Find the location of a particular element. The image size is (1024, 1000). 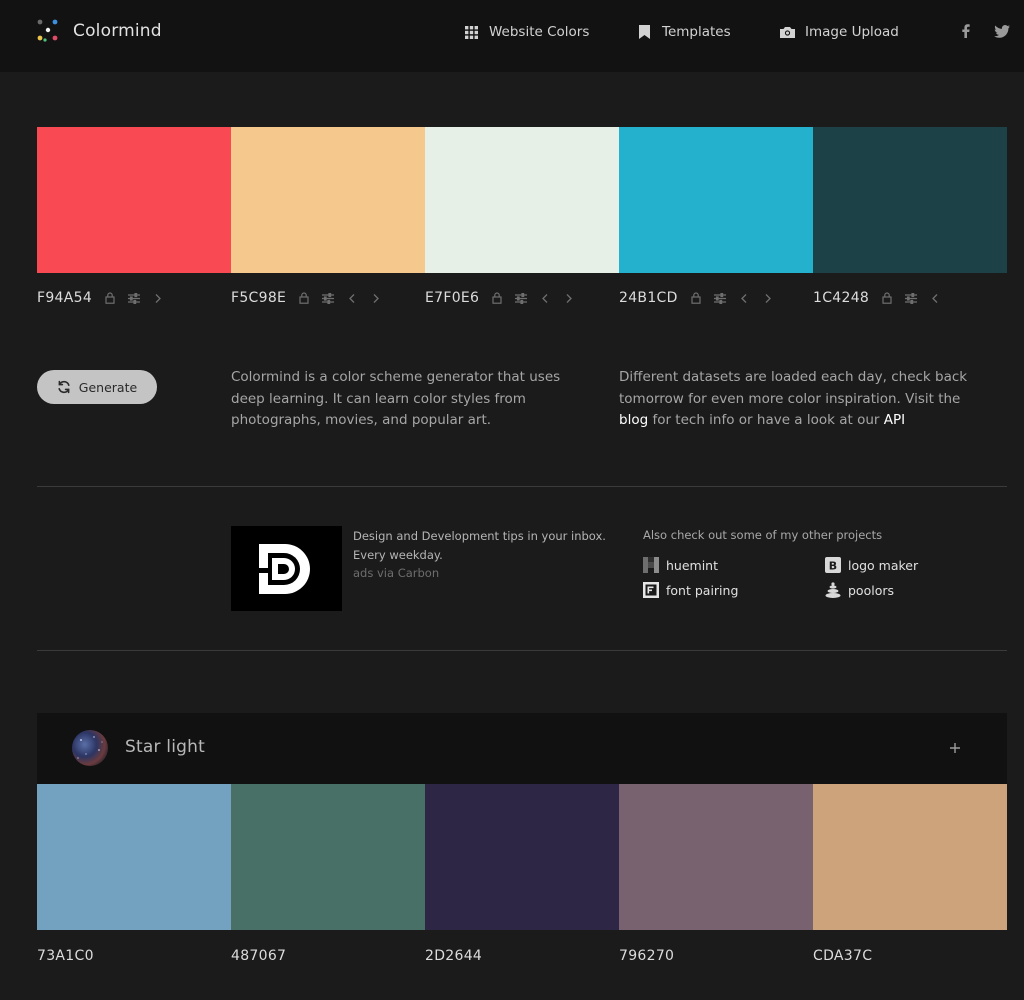

hex-code: 73A1C0 is located at coordinates (65, 956).